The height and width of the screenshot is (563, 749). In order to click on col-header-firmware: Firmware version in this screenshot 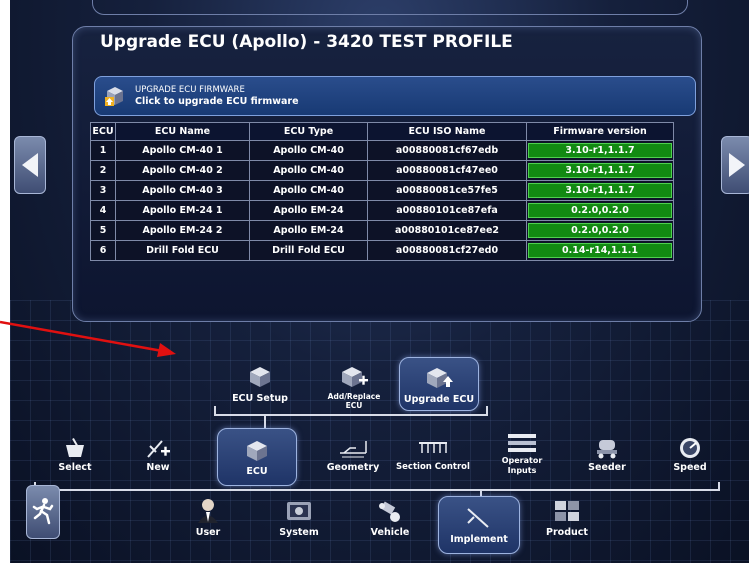, I will do `click(600, 131)`.